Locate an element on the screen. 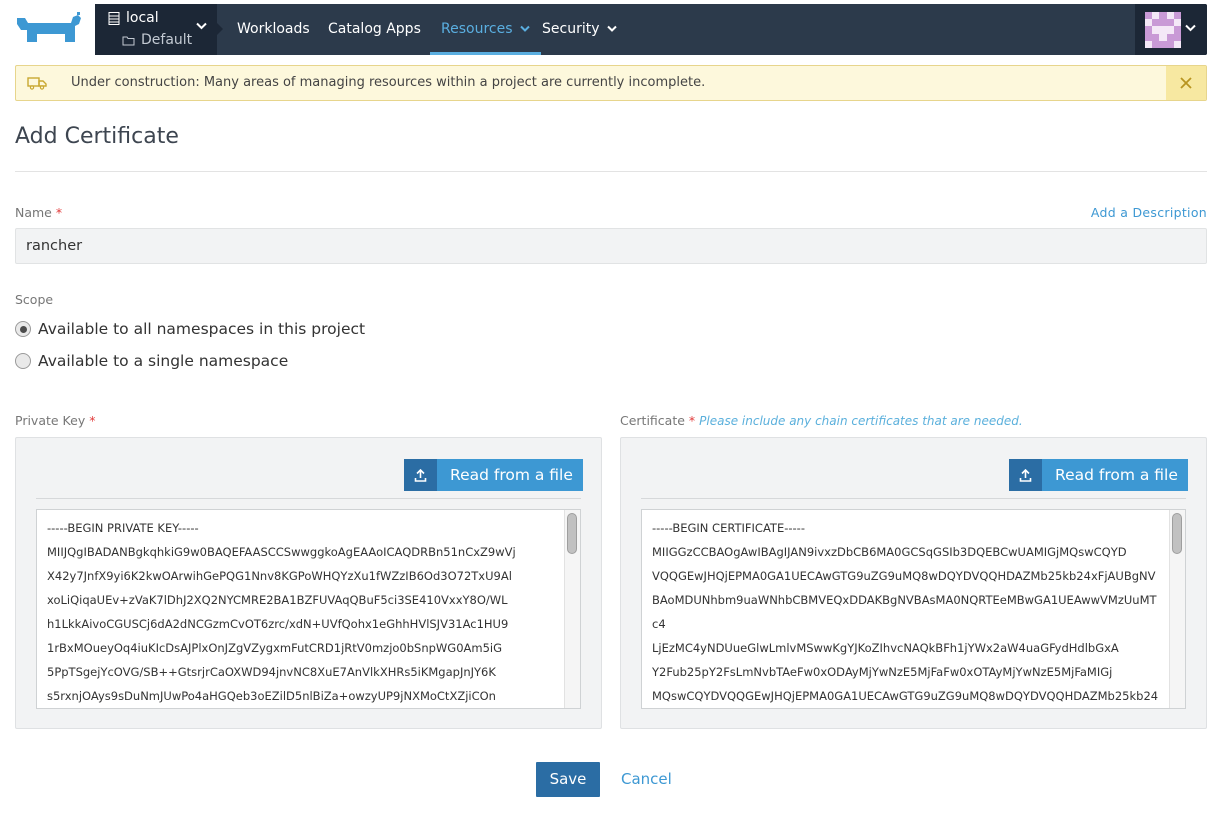 This screenshot has width=1223, height=819. private-key-read-file-button: Read from a file is located at coordinates (493, 475).